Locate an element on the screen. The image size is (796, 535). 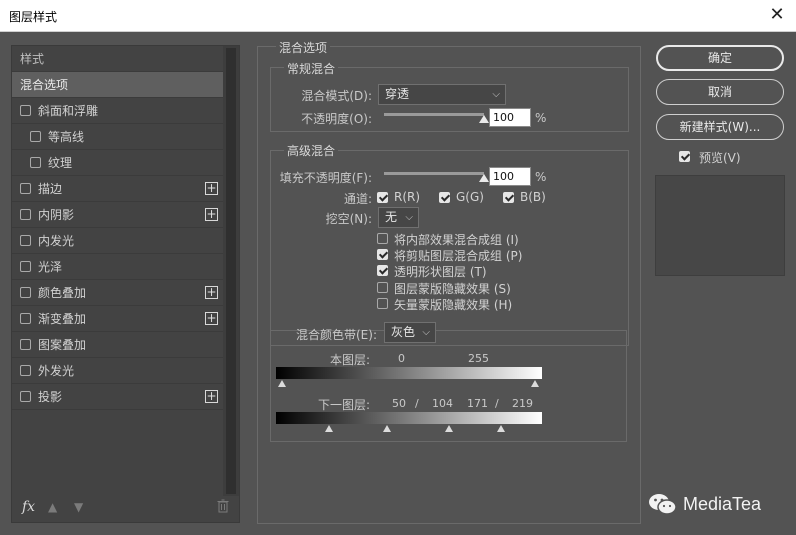
style-item: 斜面和浮雕 is located at coordinates (117, 111).